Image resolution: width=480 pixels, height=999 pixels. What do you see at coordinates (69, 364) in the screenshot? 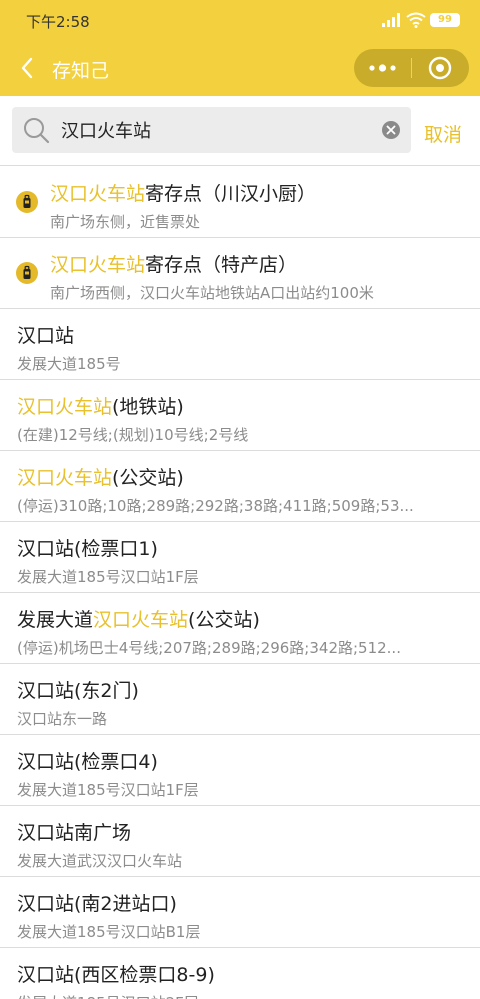
I see `result-address: 发展大道185号` at bounding box center [69, 364].